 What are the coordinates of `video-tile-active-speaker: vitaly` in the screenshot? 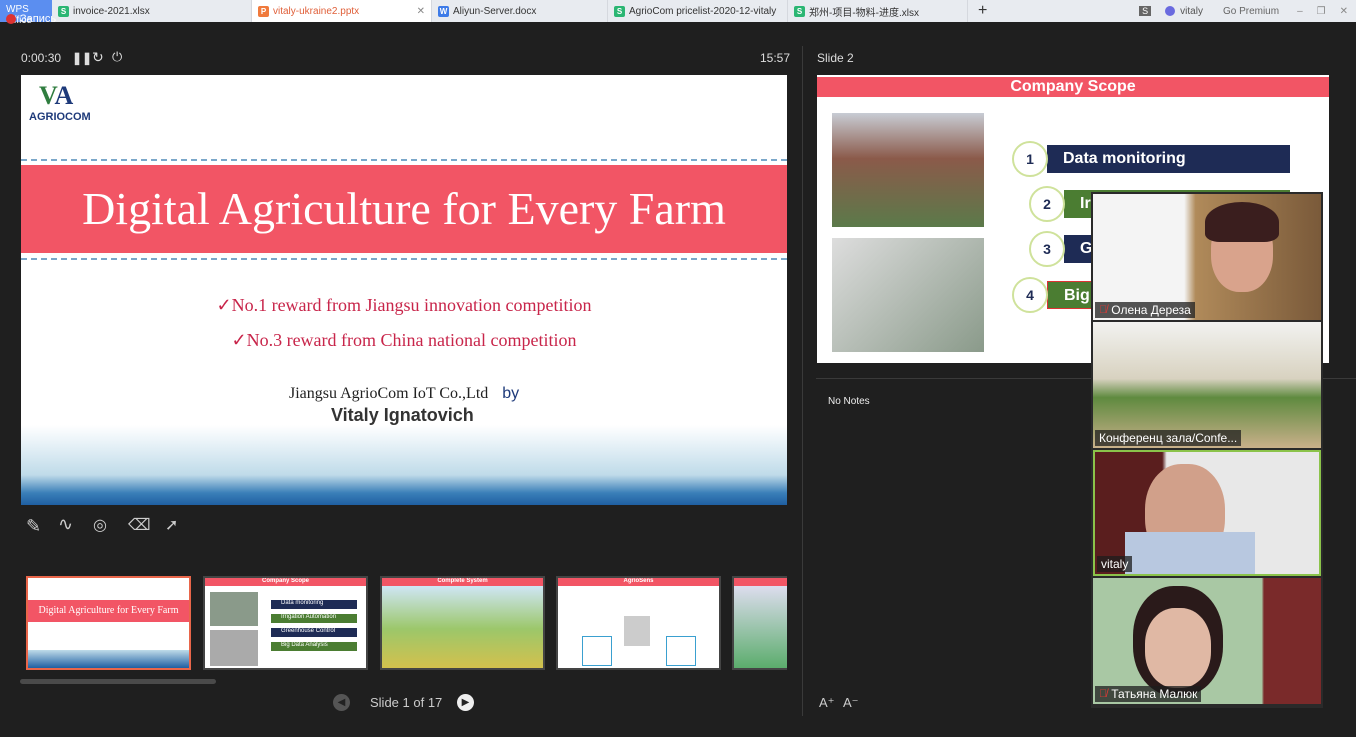 It's located at (1207, 513).